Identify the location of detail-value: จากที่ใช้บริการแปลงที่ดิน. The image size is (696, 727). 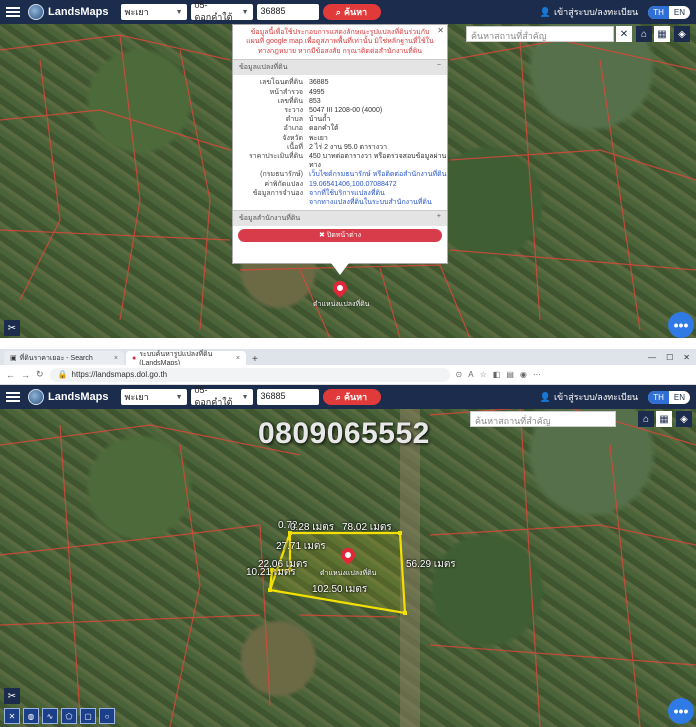
(378, 193).